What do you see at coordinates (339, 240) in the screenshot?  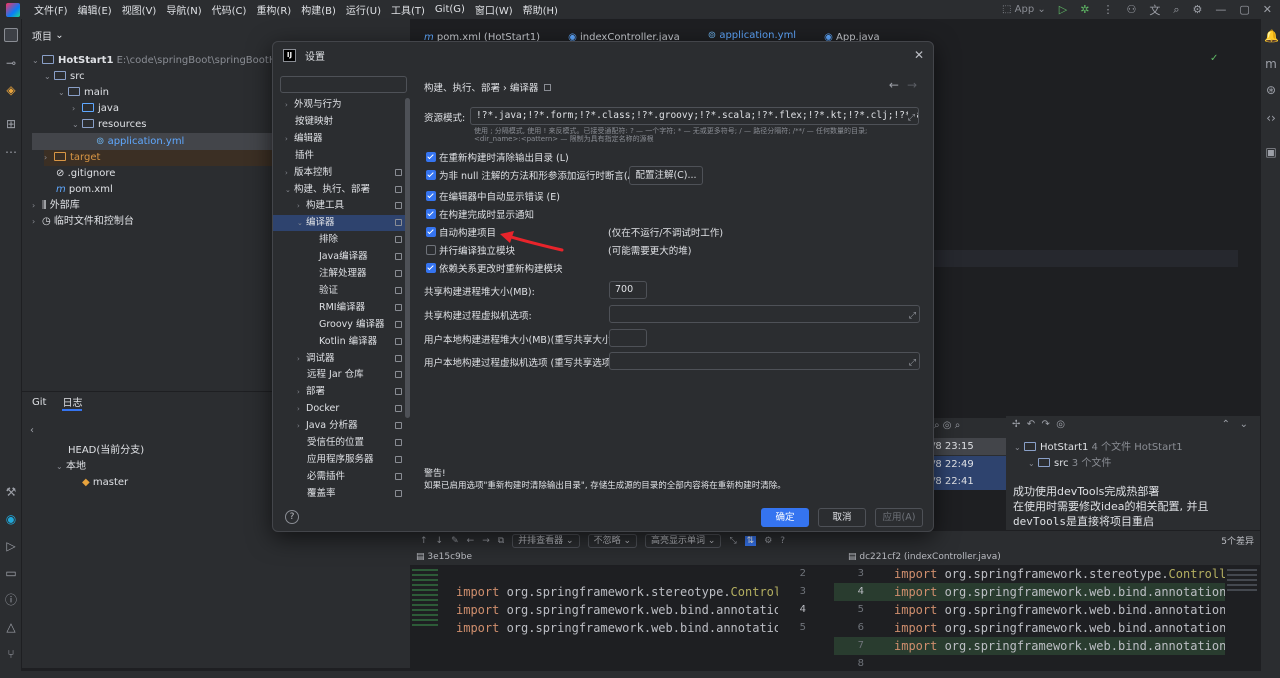 I see `nav-item: 排除` at bounding box center [339, 240].